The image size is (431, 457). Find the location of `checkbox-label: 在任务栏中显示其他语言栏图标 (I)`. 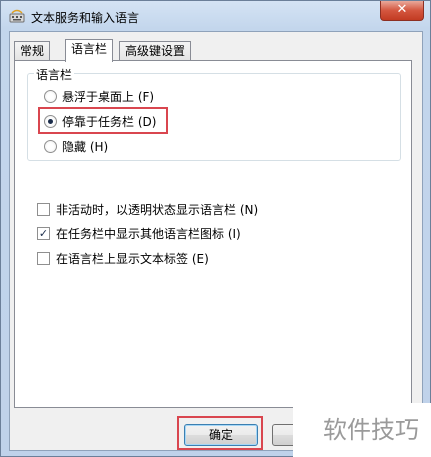

checkbox-label: 在任务栏中显示其他语言栏图标 (I) is located at coordinates (148, 233).